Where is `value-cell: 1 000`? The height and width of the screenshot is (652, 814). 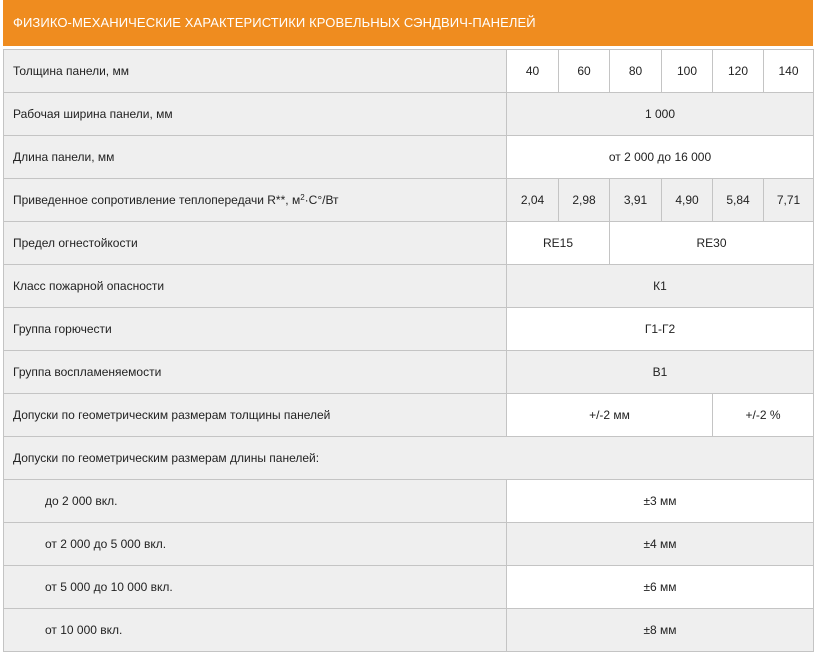 value-cell: 1 000 is located at coordinates (660, 114).